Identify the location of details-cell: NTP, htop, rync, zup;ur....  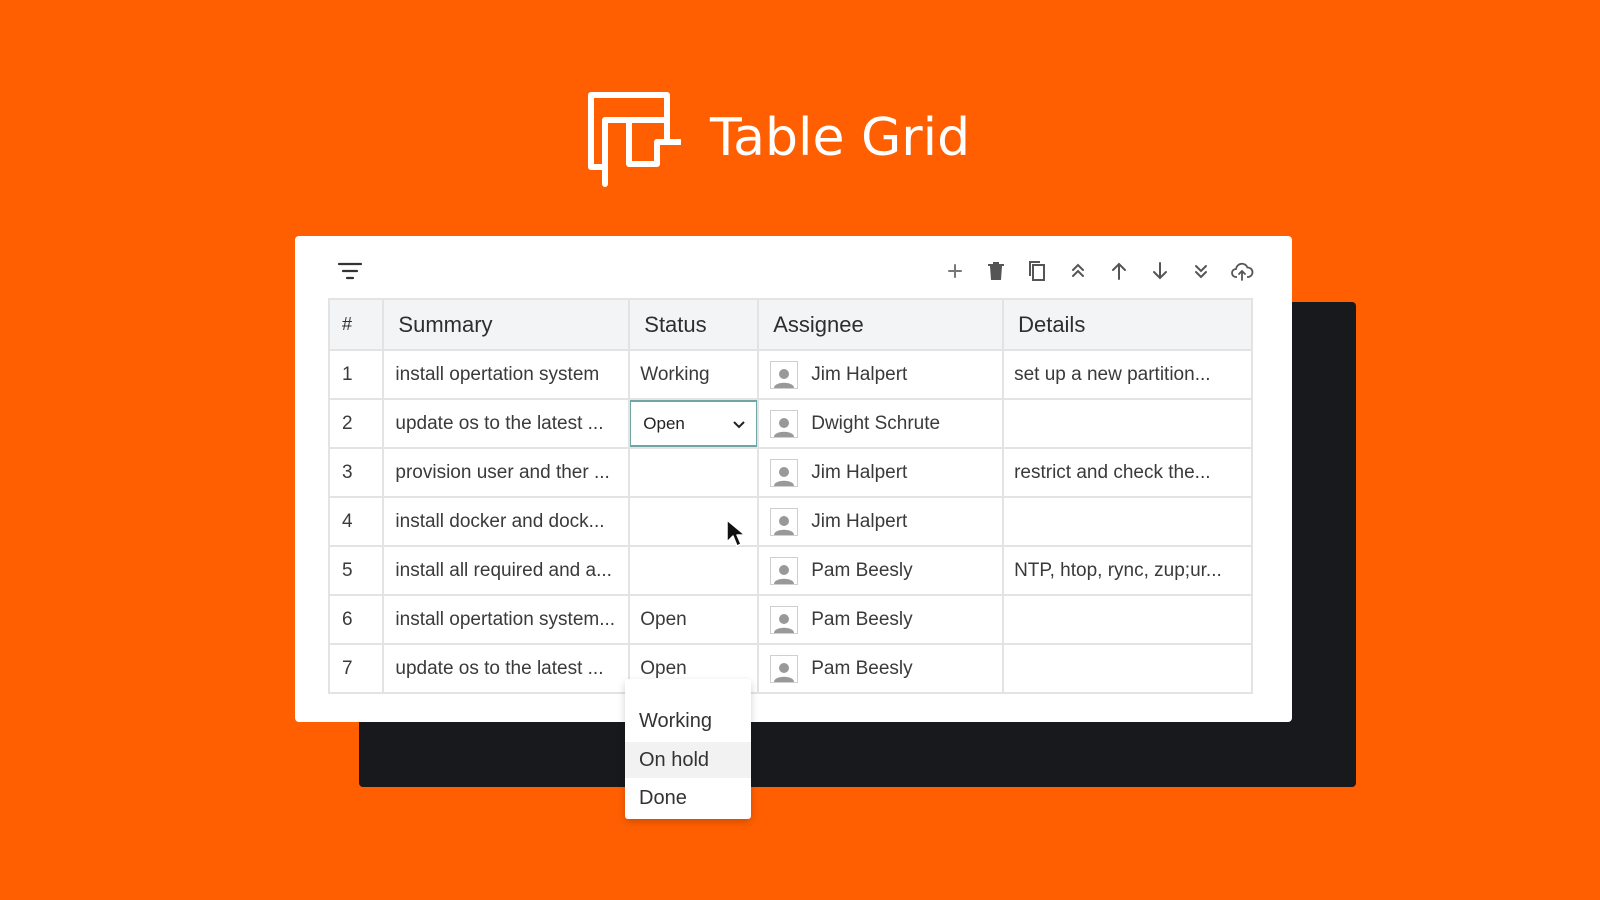
(1127, 570).